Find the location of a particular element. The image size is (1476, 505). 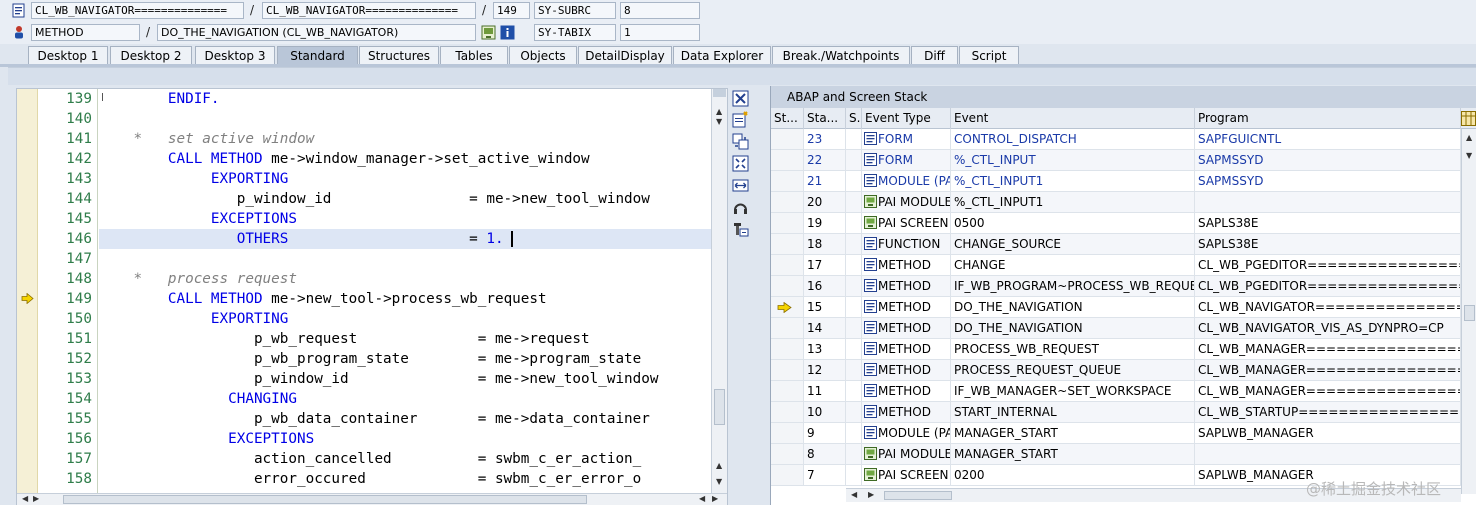

event-name-cell: CONTROL_DISPATCH is located at coordinates (1073, 139).